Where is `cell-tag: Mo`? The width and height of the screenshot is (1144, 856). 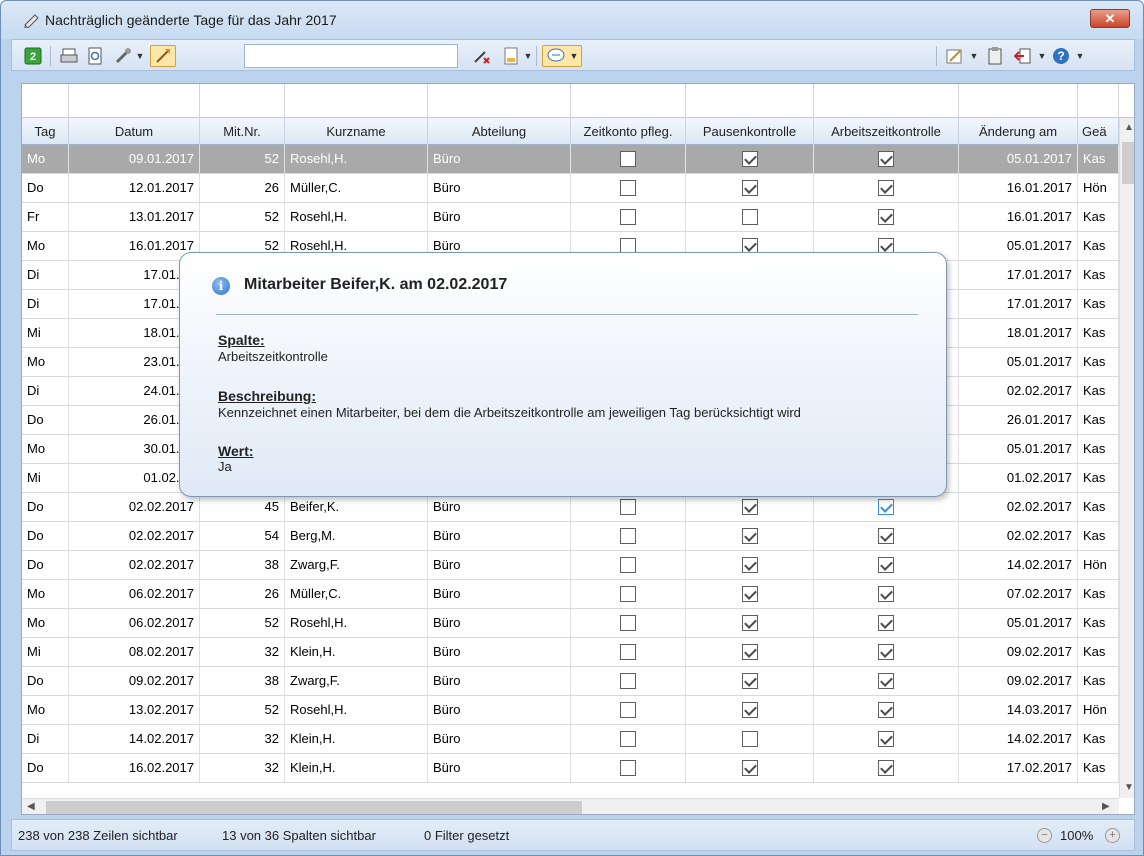 cell-tag: Mo is located at coordinates (45, 449).